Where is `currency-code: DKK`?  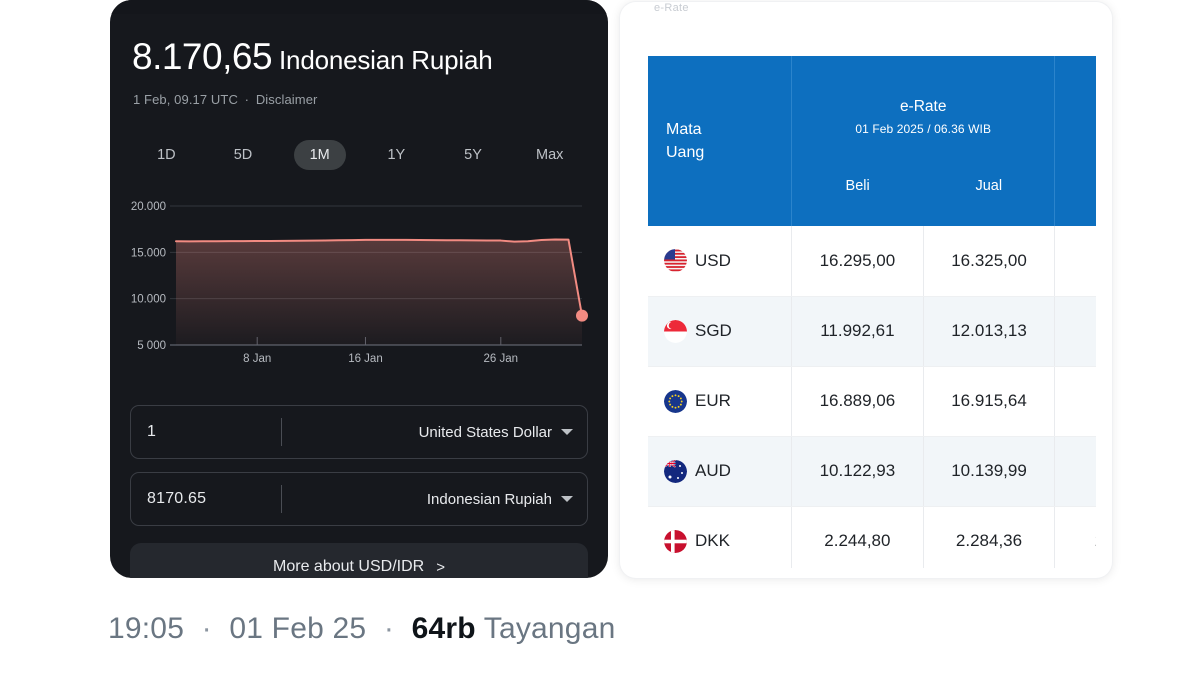 currency-code: DKK is located at coordinates (712, 540).